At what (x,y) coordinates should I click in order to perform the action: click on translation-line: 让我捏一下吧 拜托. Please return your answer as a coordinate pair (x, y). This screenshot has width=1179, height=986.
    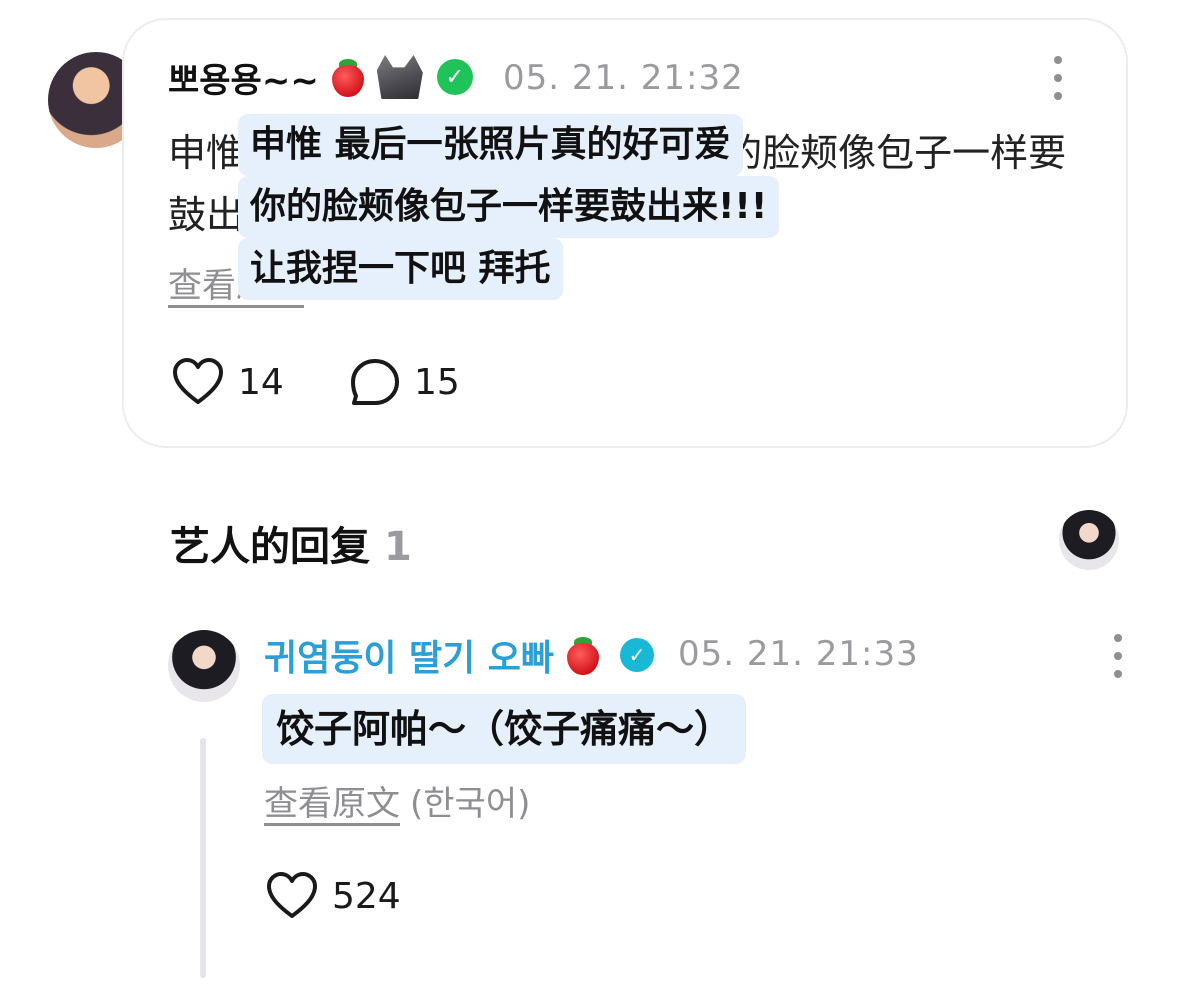
    Looking at the image, I should click on (400, 269).